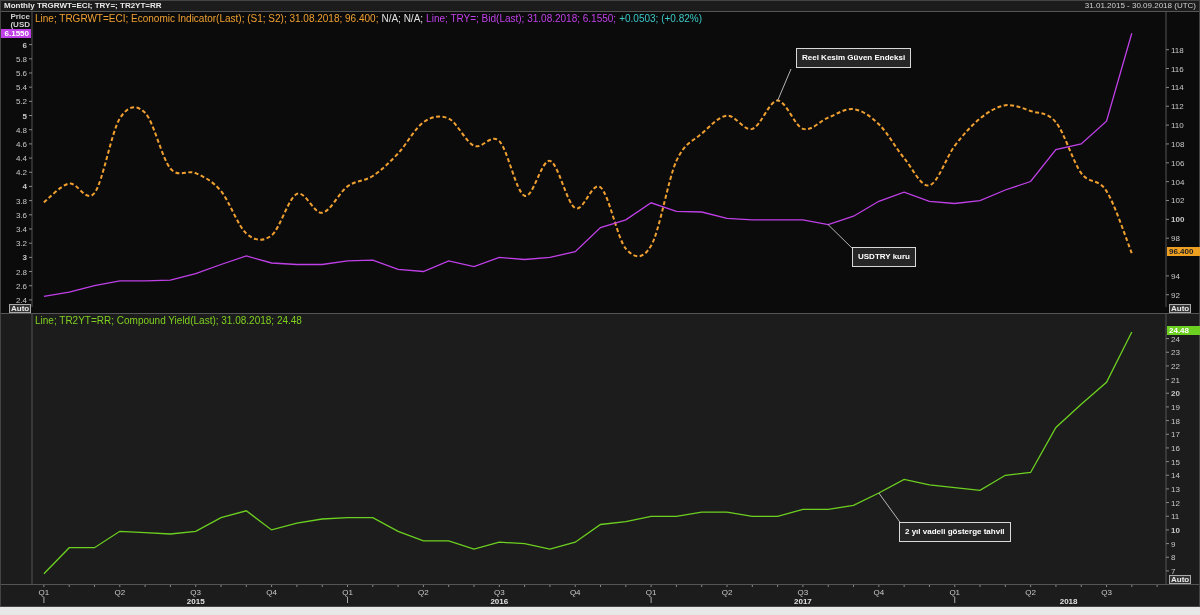 The height and width of the screenshot is (615, 1200). I want to click on axis-tick-label: 23, so click(1175, 353).